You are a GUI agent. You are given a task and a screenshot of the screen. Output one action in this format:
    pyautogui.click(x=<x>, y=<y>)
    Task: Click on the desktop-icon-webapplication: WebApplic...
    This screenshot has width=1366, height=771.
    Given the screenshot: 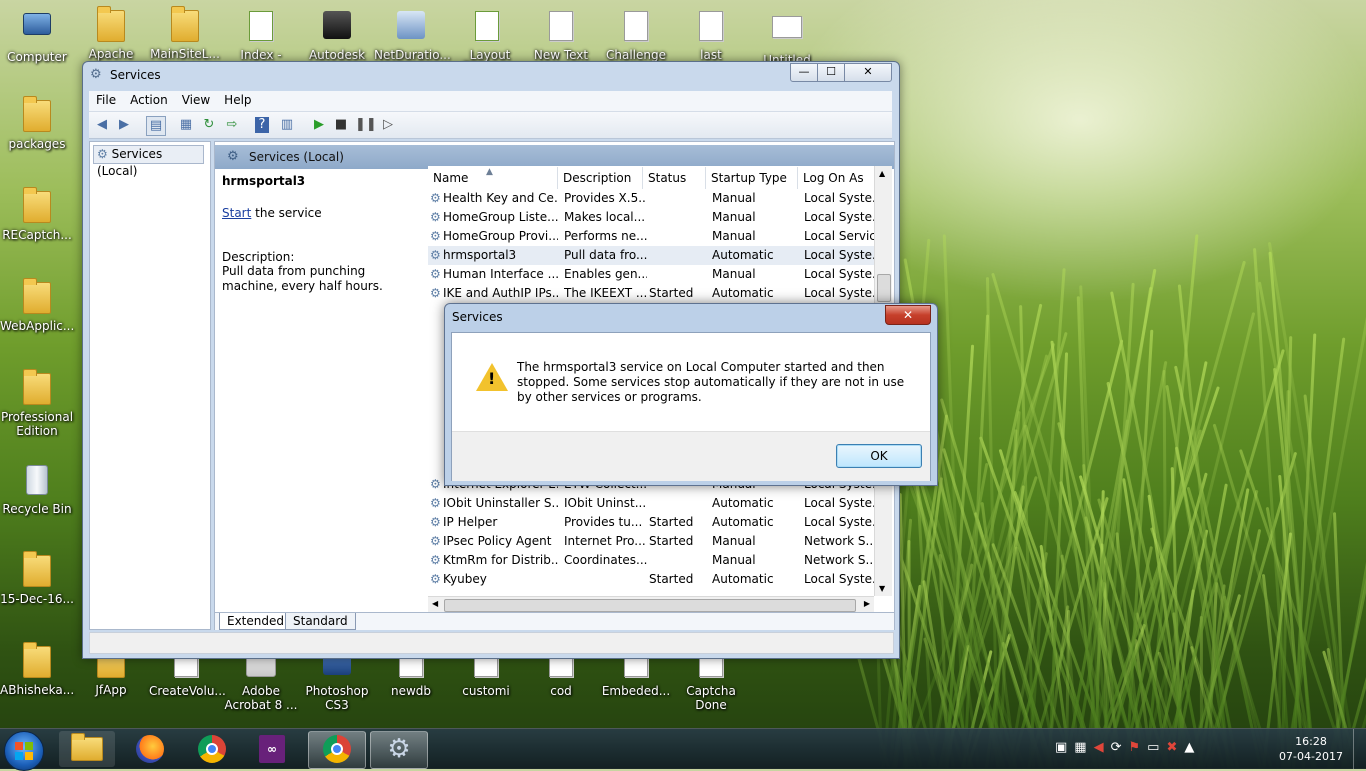 What is the action you would take?
    pyautogui.click(x=37, y=305)
    